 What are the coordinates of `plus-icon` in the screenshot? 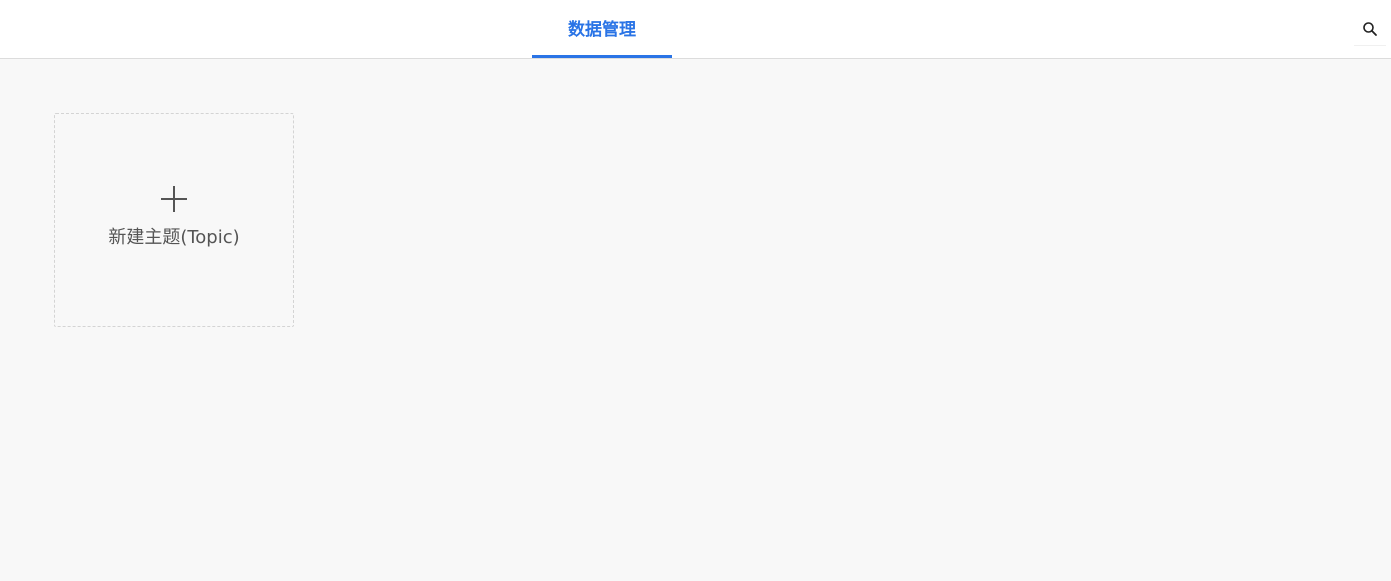 It's located at (174, 199).